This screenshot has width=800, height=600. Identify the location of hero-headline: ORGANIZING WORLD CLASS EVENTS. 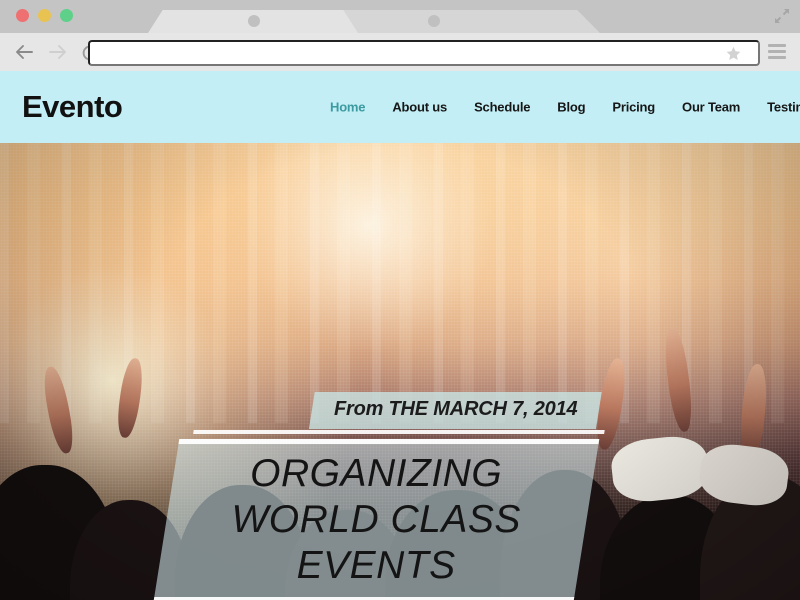
(376, 520).